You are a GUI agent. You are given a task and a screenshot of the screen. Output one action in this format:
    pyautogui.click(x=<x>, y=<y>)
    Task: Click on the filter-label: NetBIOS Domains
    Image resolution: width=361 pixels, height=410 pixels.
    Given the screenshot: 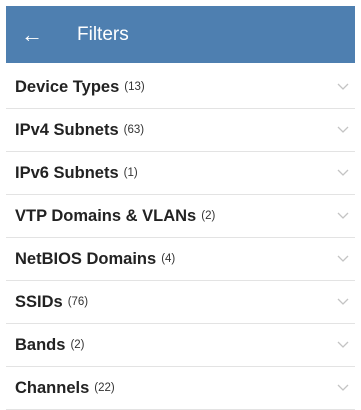 What is the action you would take?
    pyautogui.click(x=86, y=258)
    